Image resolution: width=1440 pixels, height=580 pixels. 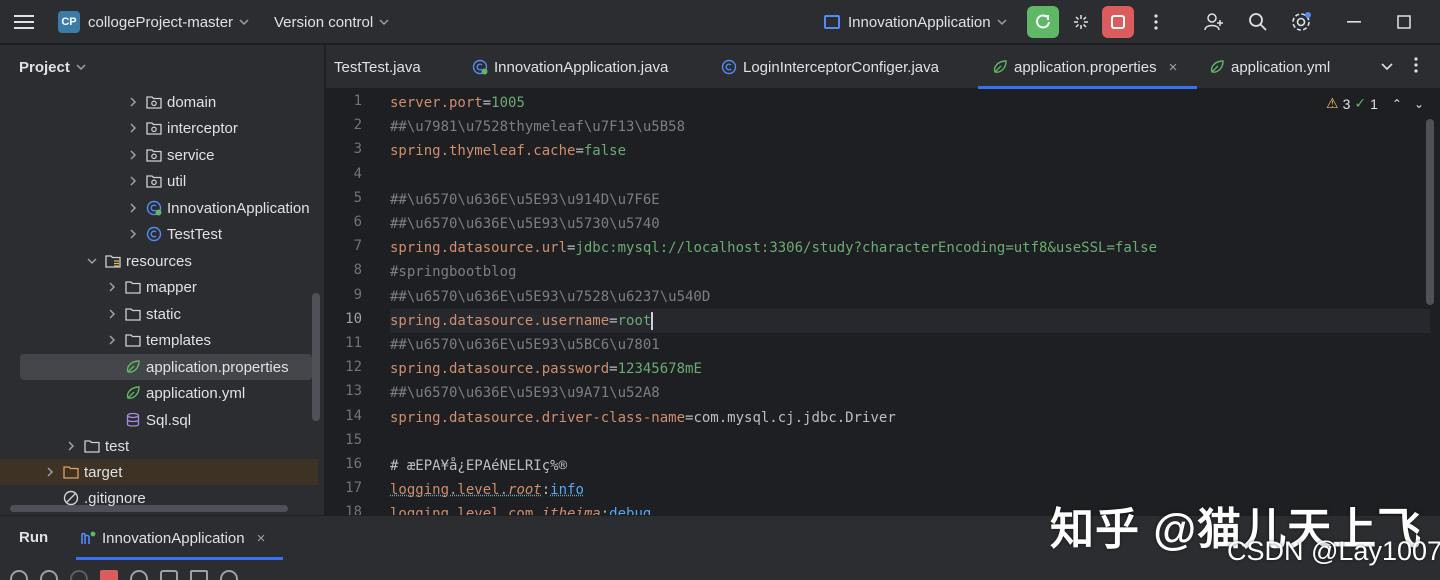 What do you see at coordinates (199, 575) in the screenshot?
I see `export-icon` at bounding box center [199, 575].